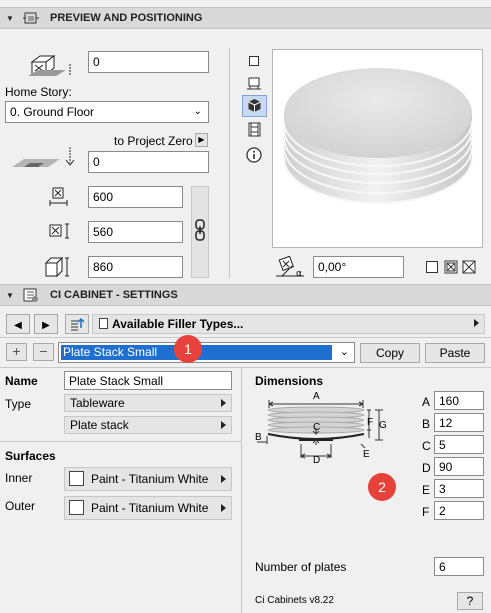 This screenshot has height=613, width=491. What do you see at coordinates (378, 136) in the screenshot?
I see `plate-stack-preview` at bounding box center [378, 136].